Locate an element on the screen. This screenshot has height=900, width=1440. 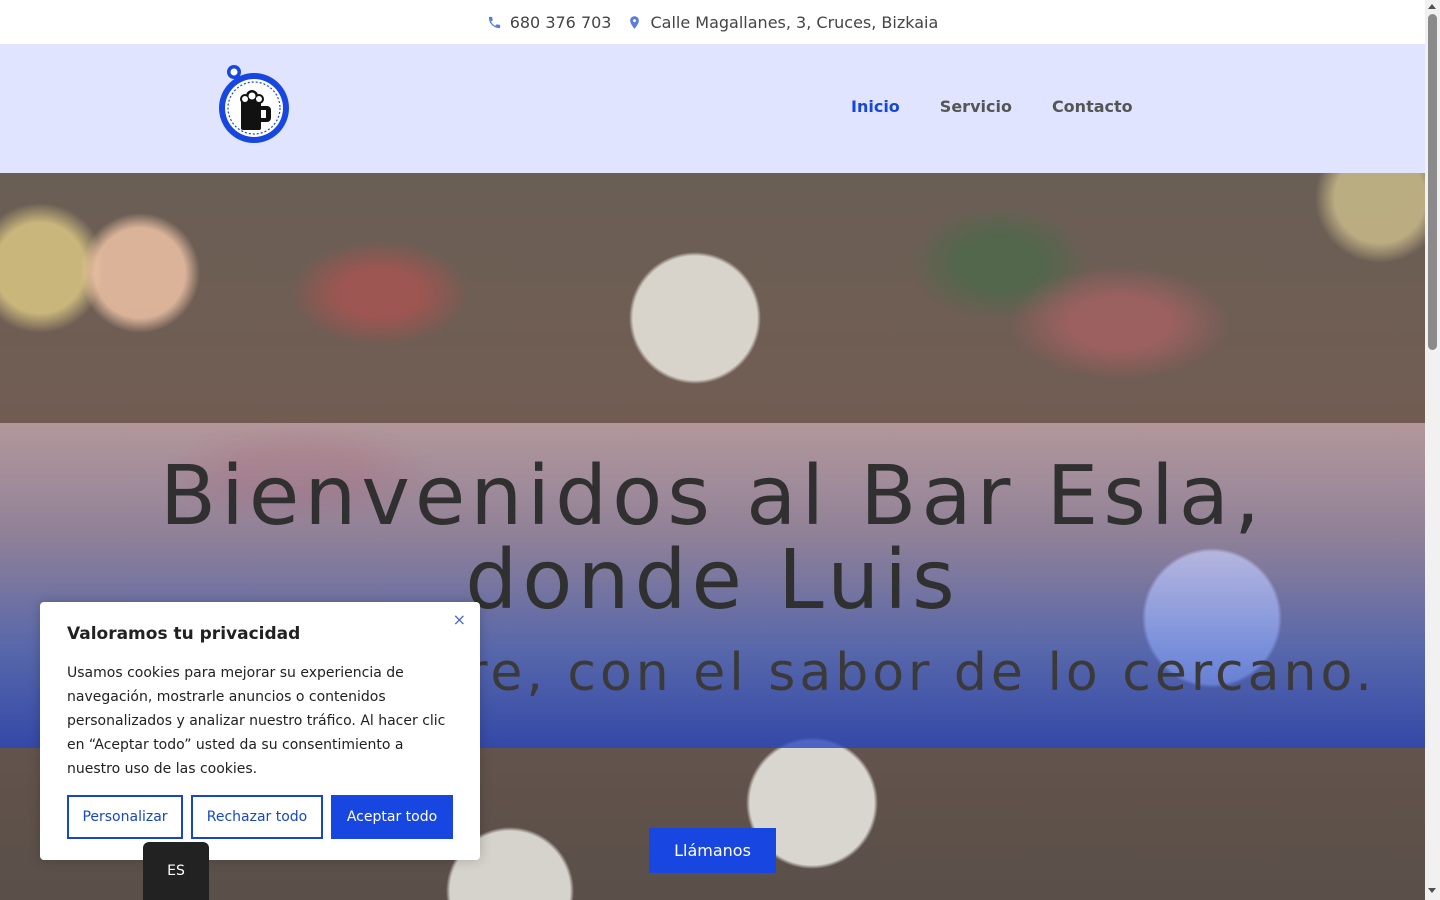
call-button: Llámanos is located at coordinates (712, 850).